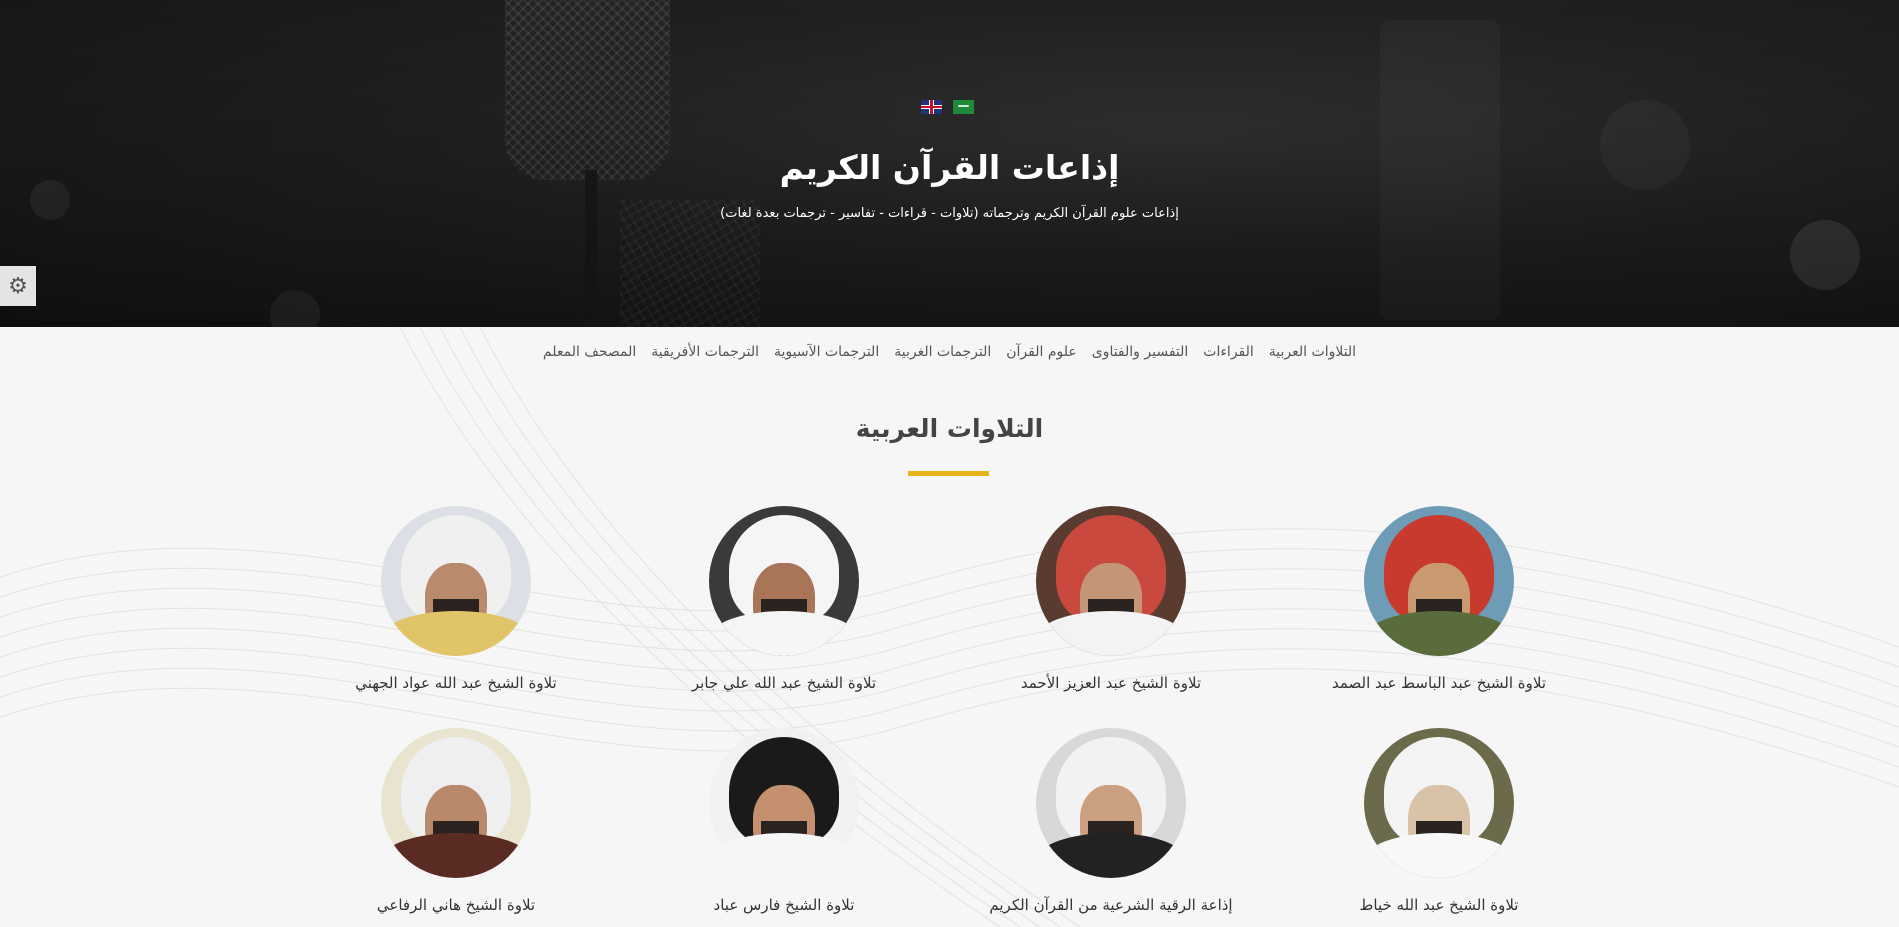 The image size is (1899, 927). Describe the element at coordinates (784, 905) in the screenshot. I see `reciter-name: تلاوة الشيخ فارس عباد` at that location.